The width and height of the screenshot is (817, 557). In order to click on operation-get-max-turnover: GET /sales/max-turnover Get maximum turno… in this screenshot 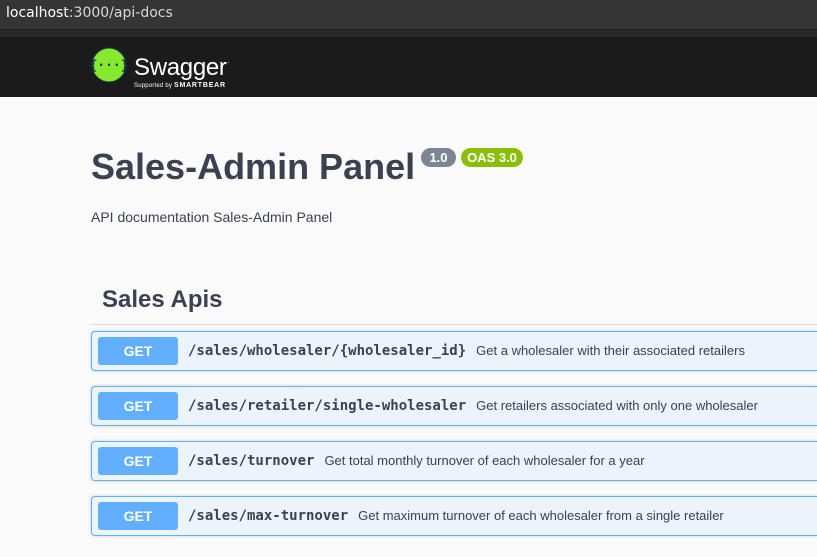, I will do `click(454, 516)`.